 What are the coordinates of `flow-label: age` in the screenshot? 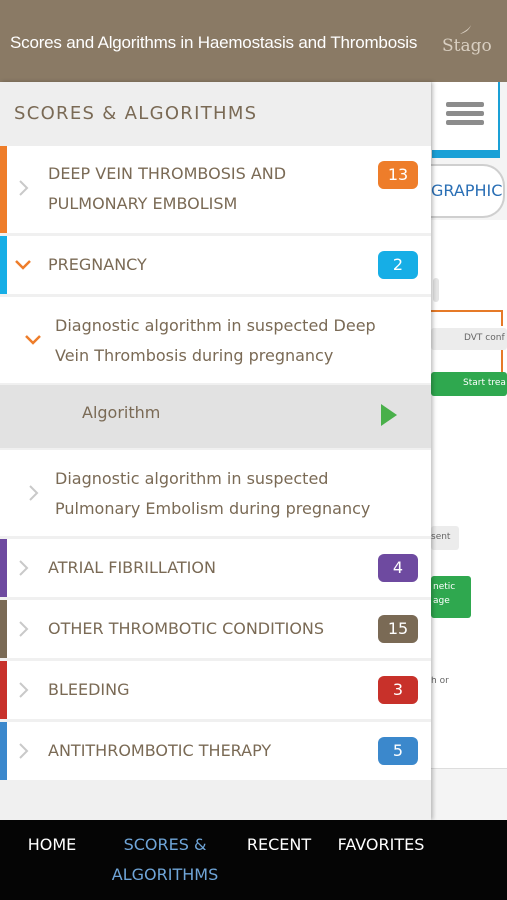 It's located at (441, 601).